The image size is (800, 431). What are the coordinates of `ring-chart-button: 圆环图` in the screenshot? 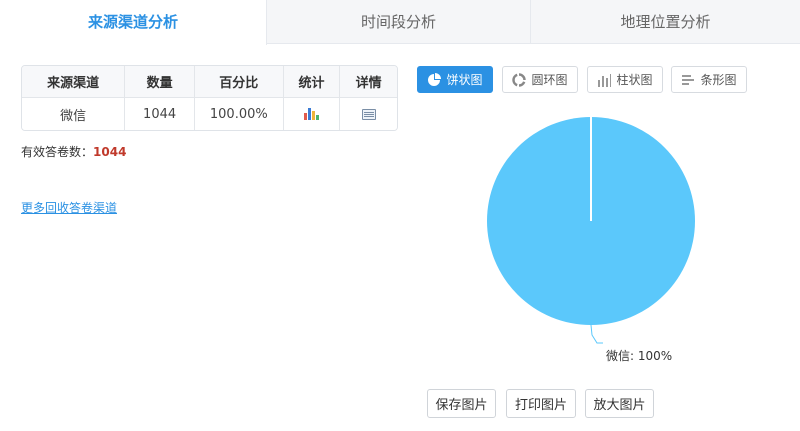 It's located at (540, 79).